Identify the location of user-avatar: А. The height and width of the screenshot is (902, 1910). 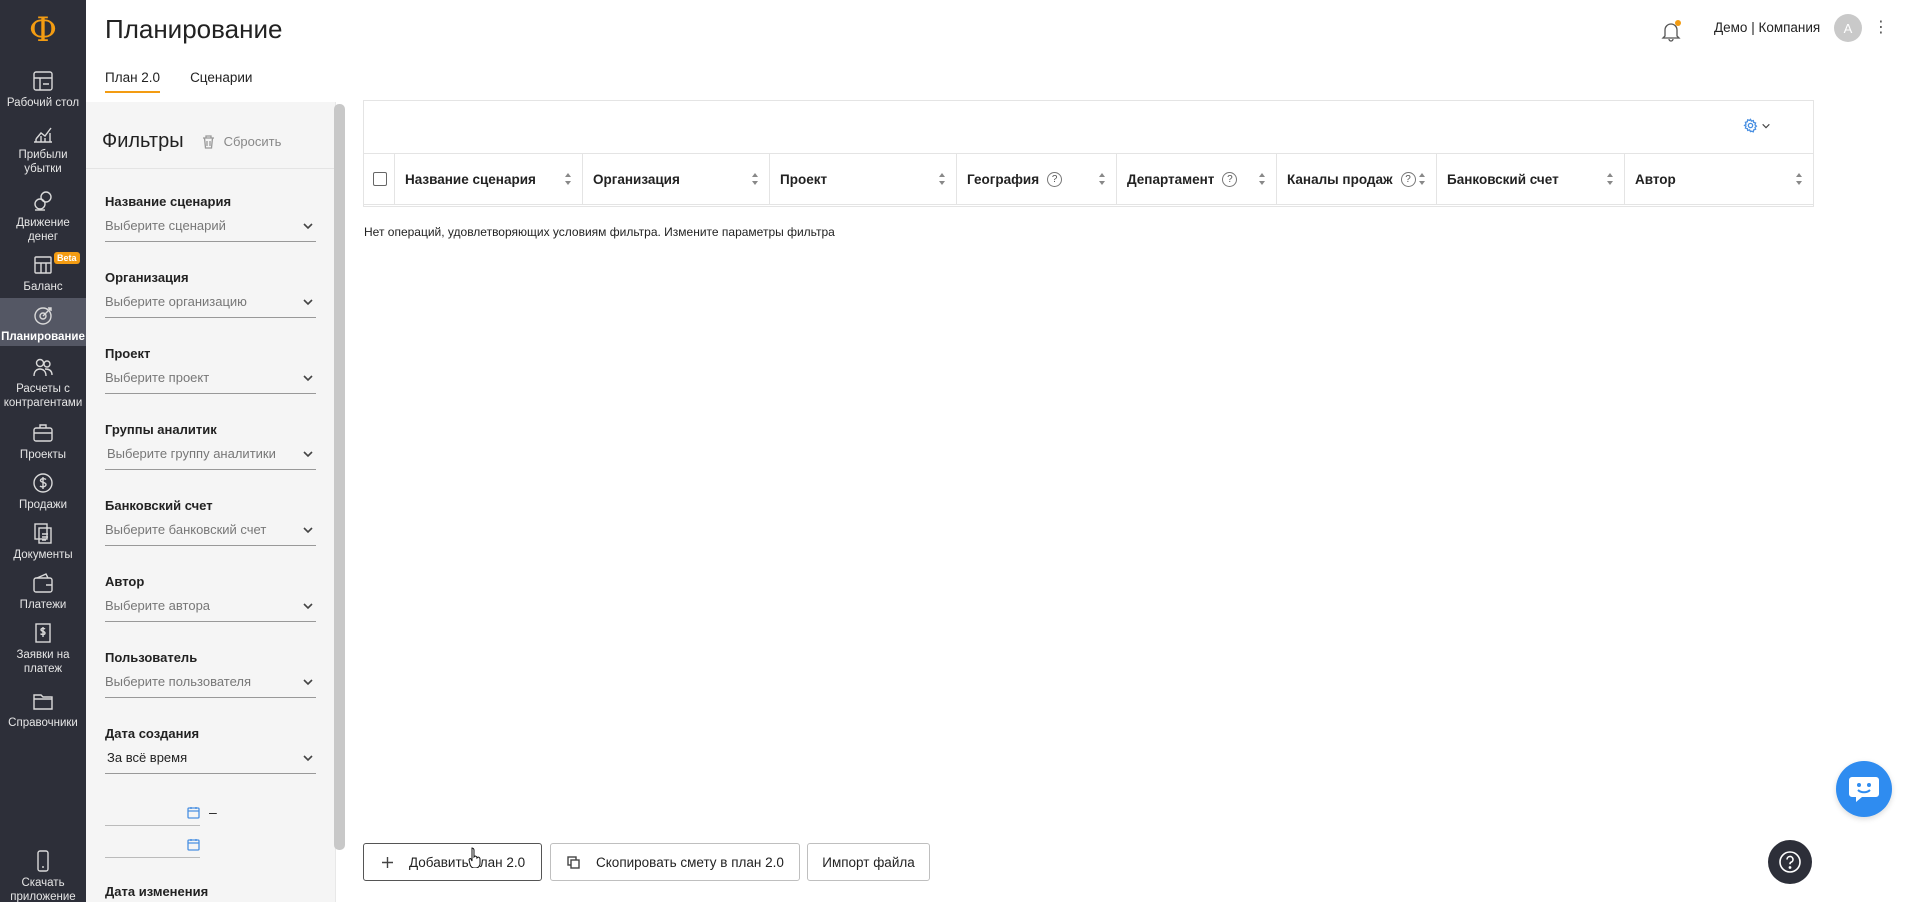
(1848, 28).